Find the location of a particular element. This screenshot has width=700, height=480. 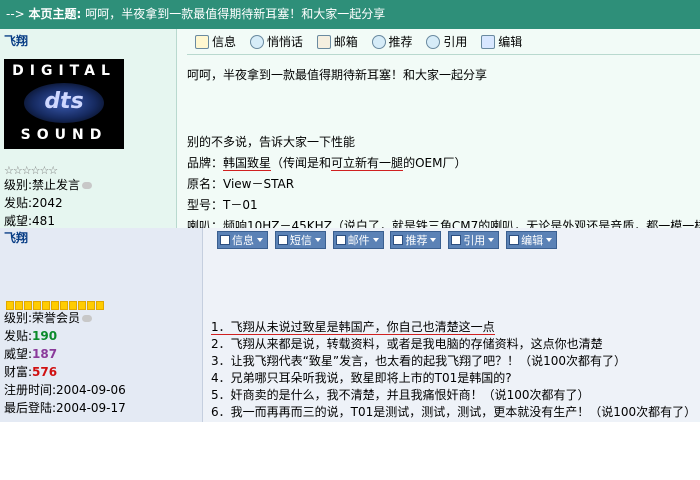

topic-bar: --> 本页主题: 呵呵，半夜拿到一款最值得期待新耳塞！和大家一起分享 is located at coordinates (350, 14).